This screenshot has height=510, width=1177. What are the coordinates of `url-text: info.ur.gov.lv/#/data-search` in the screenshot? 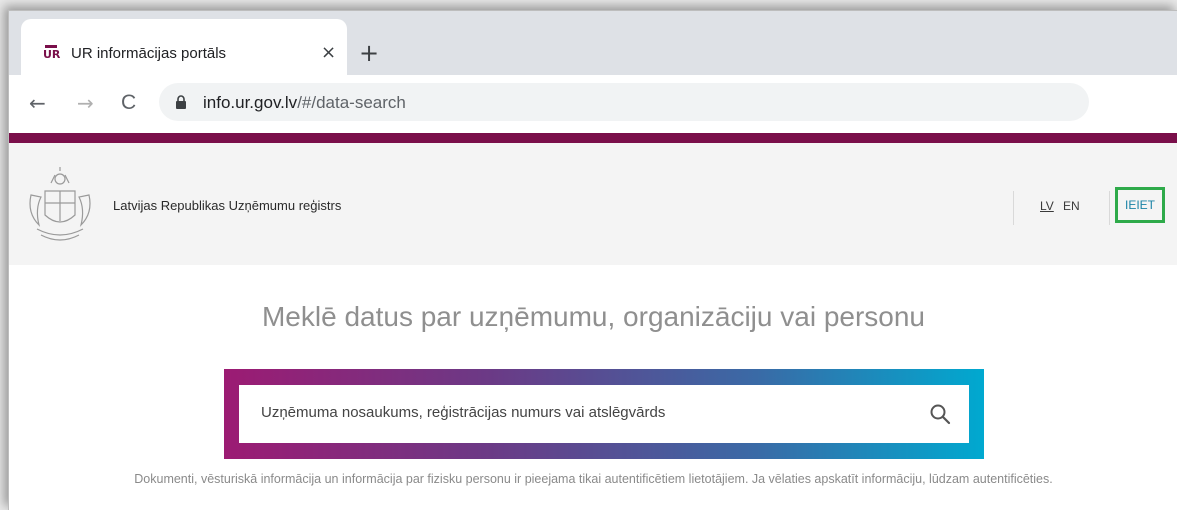 It's located at (304, 103).